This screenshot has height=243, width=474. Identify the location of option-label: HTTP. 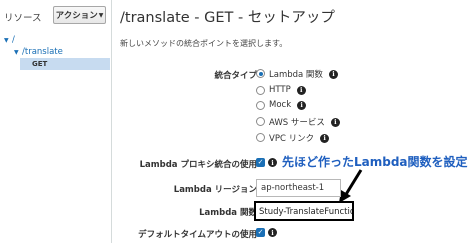
(280, 90).